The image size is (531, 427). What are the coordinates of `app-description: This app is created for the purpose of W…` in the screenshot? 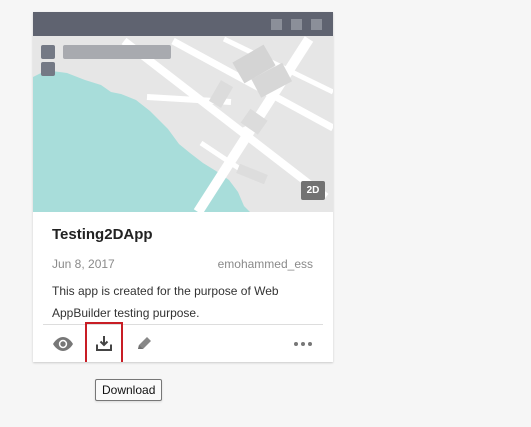 It's located at (165, 302).